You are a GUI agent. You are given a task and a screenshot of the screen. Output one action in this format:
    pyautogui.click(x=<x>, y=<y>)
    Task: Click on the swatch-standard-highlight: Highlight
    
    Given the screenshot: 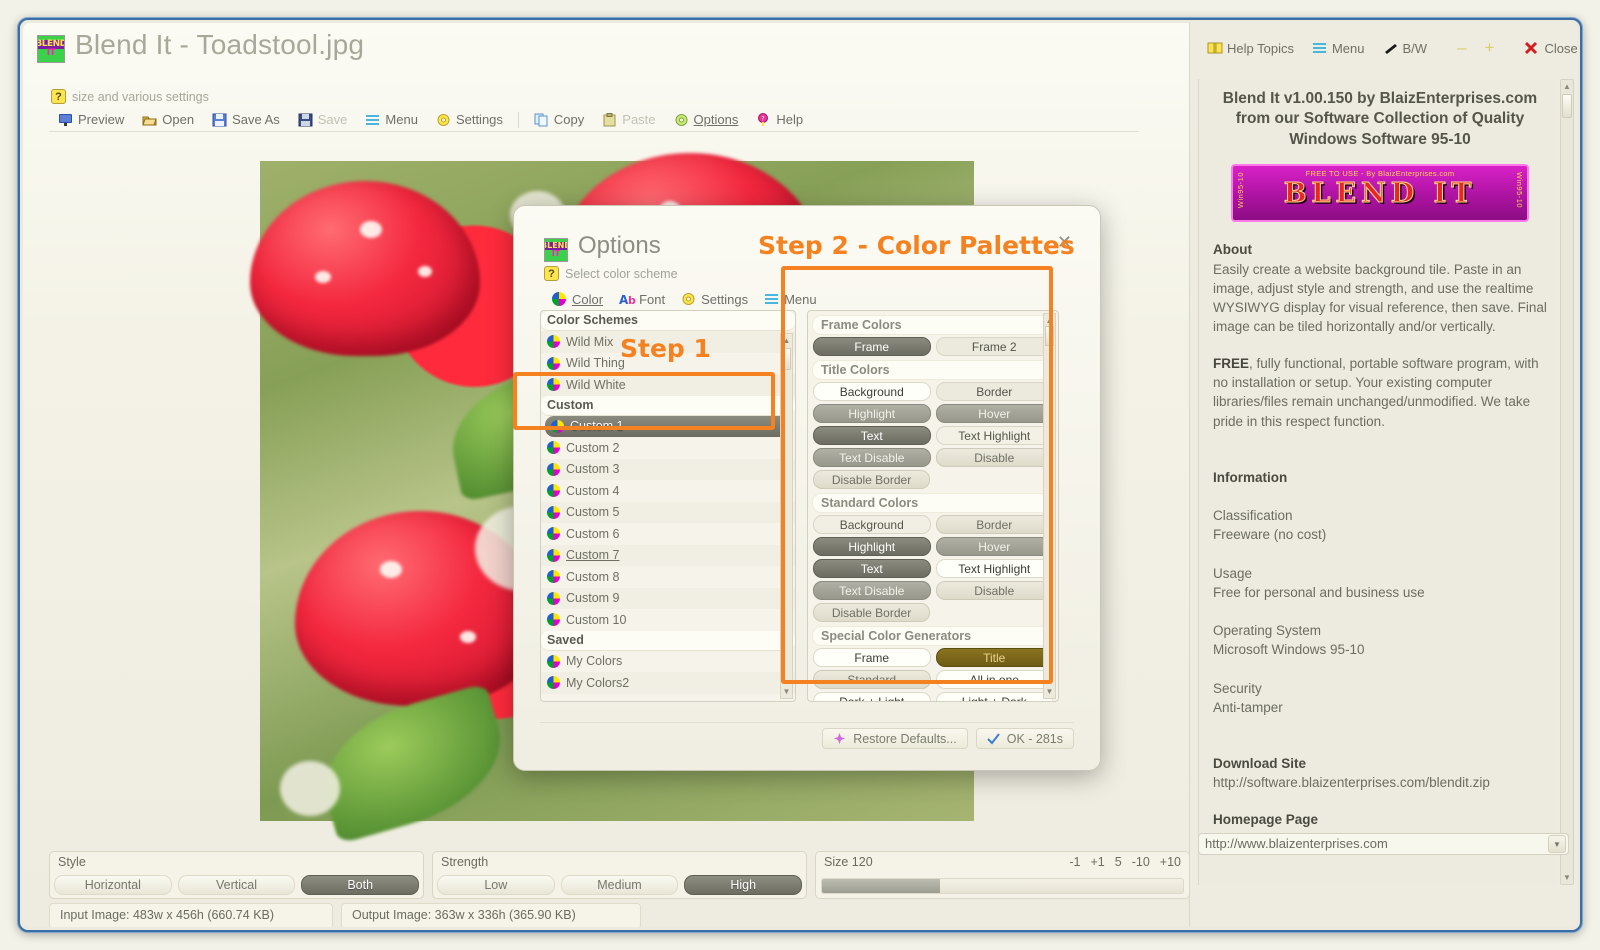 What is the action you would take?
    pyautogui.click(x=872, y=546)
    